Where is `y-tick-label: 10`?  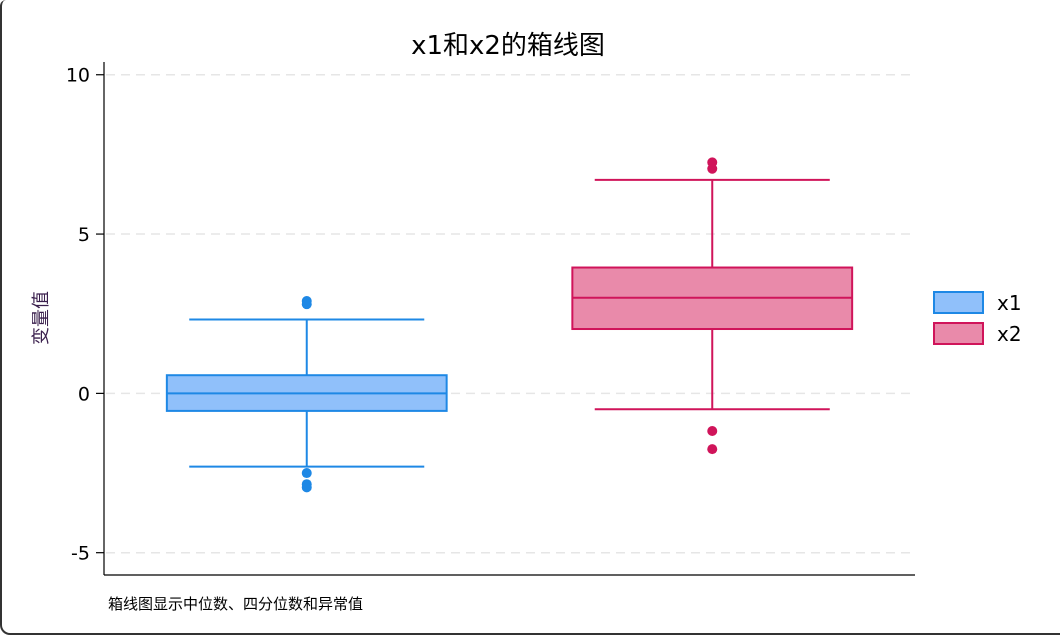 y-tick-label: 10 is located at coordinates (78, 76).